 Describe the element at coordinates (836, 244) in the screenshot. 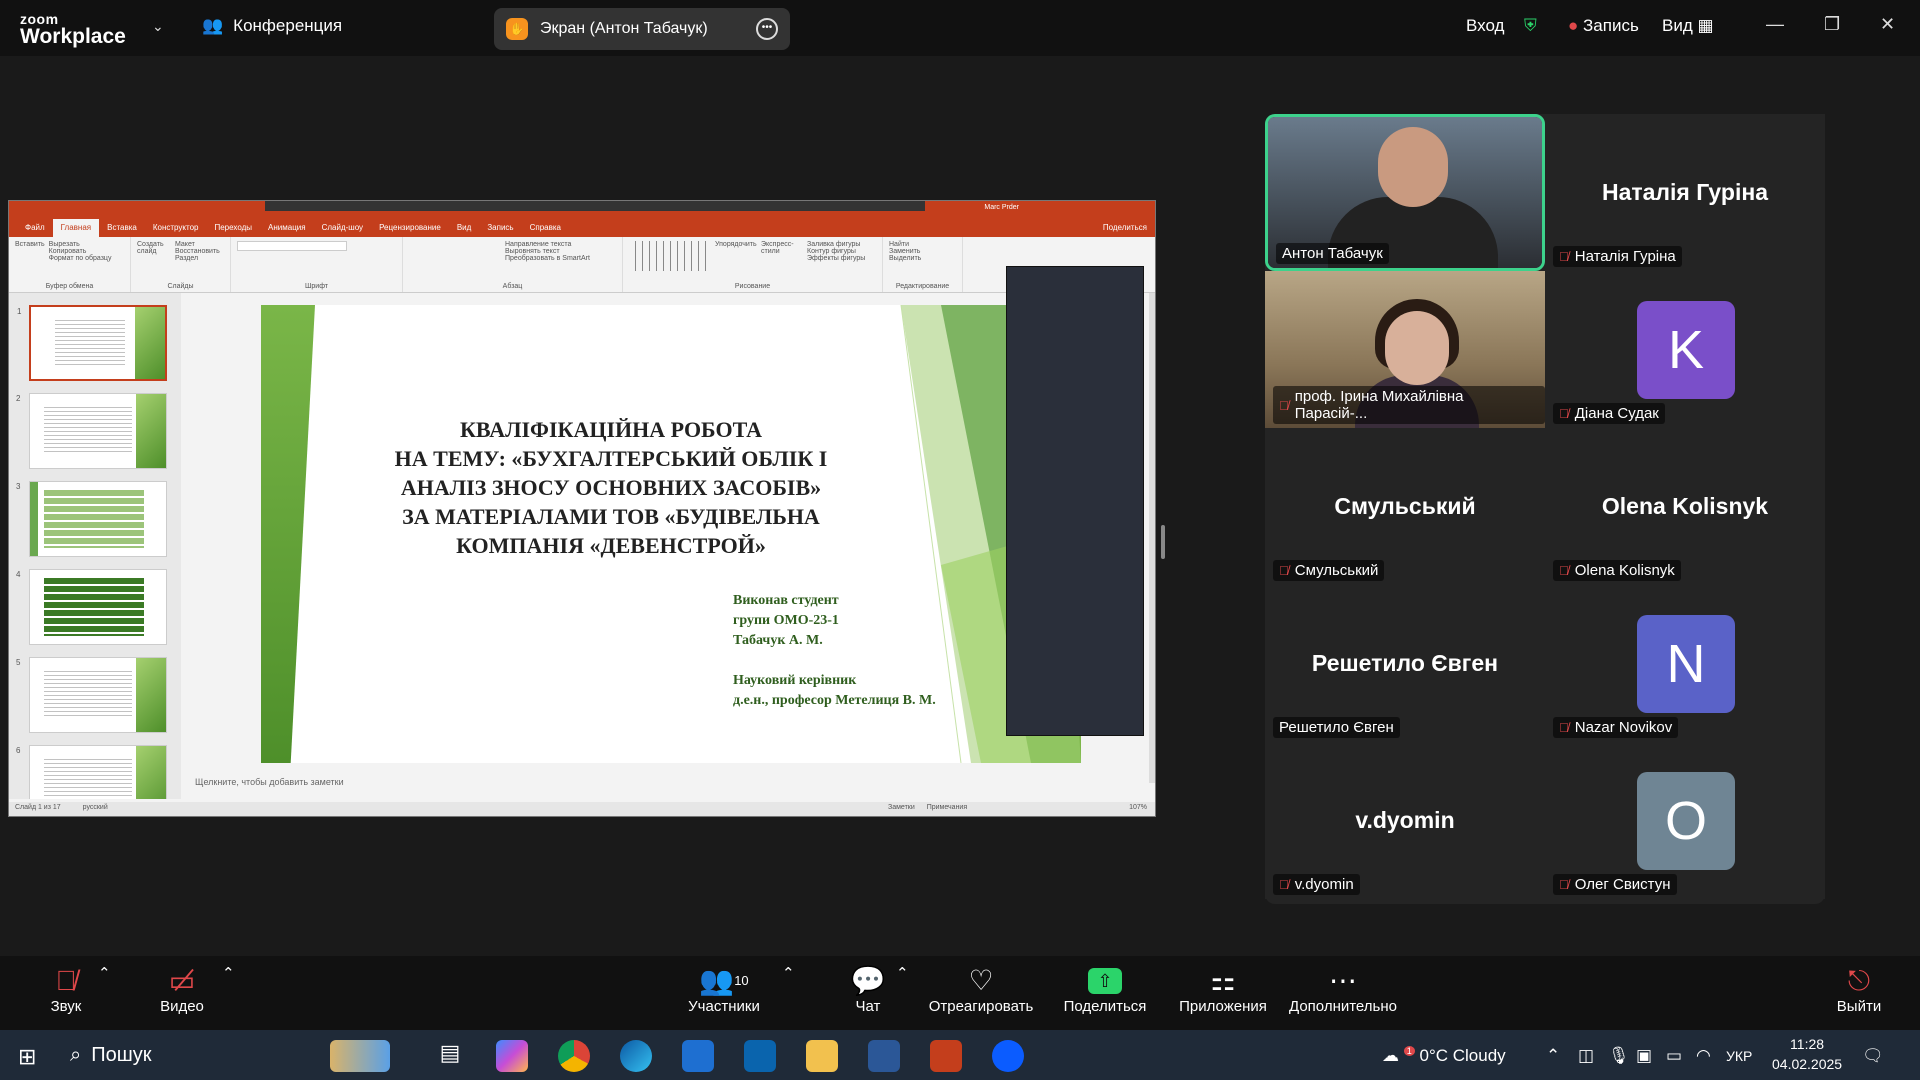

I see `shape-fill-button: Заливка фигуры` at that location.